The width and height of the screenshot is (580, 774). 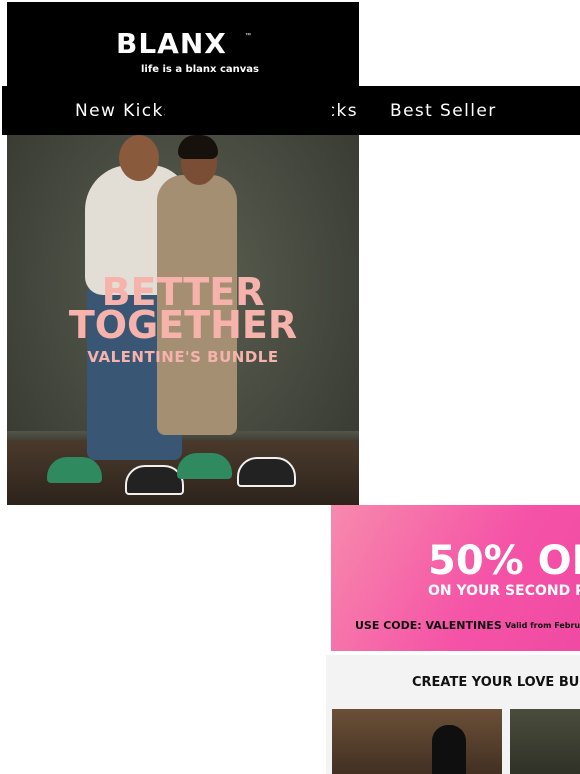 I want to click on logo-header: BLANX ™ life is a blanx canvas, so click(x=183, y=44).